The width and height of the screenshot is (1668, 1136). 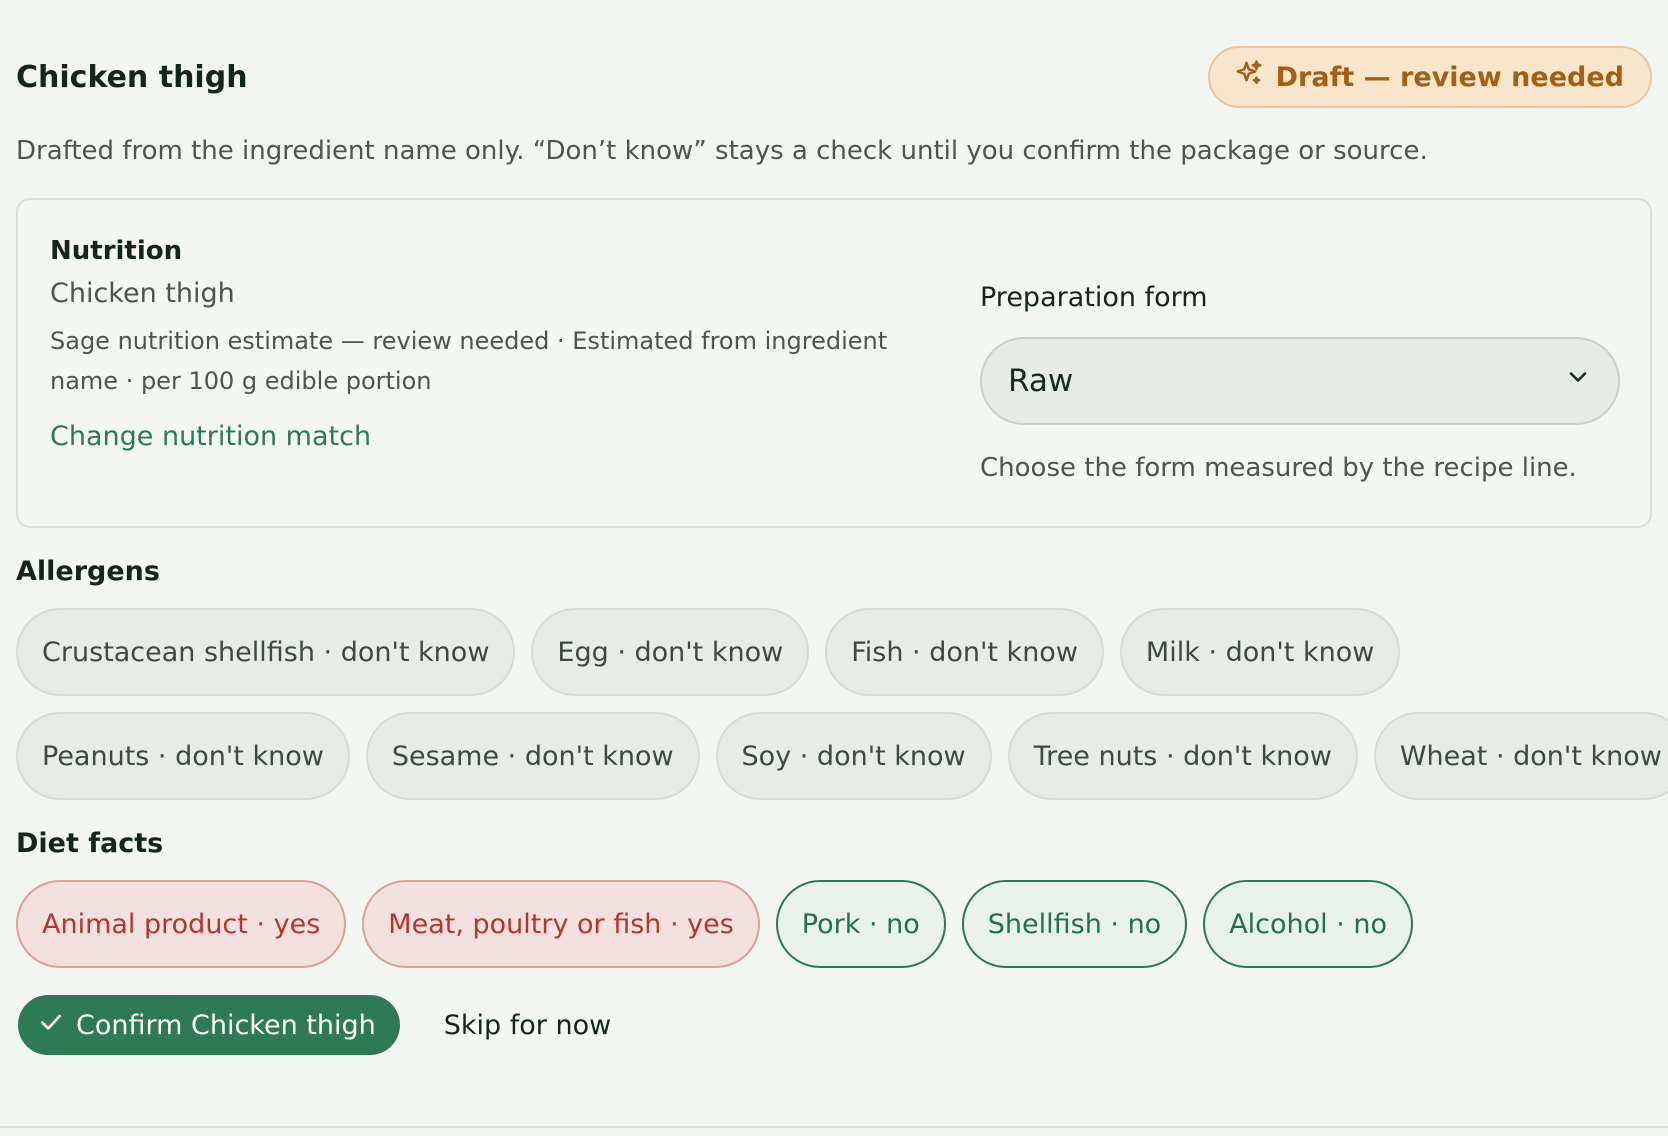 What do you see at coordinates (210, 436) in the screenshot?
I see `change-nutrition-match-link: Change nutrition match` at bounding box center [210, 436].